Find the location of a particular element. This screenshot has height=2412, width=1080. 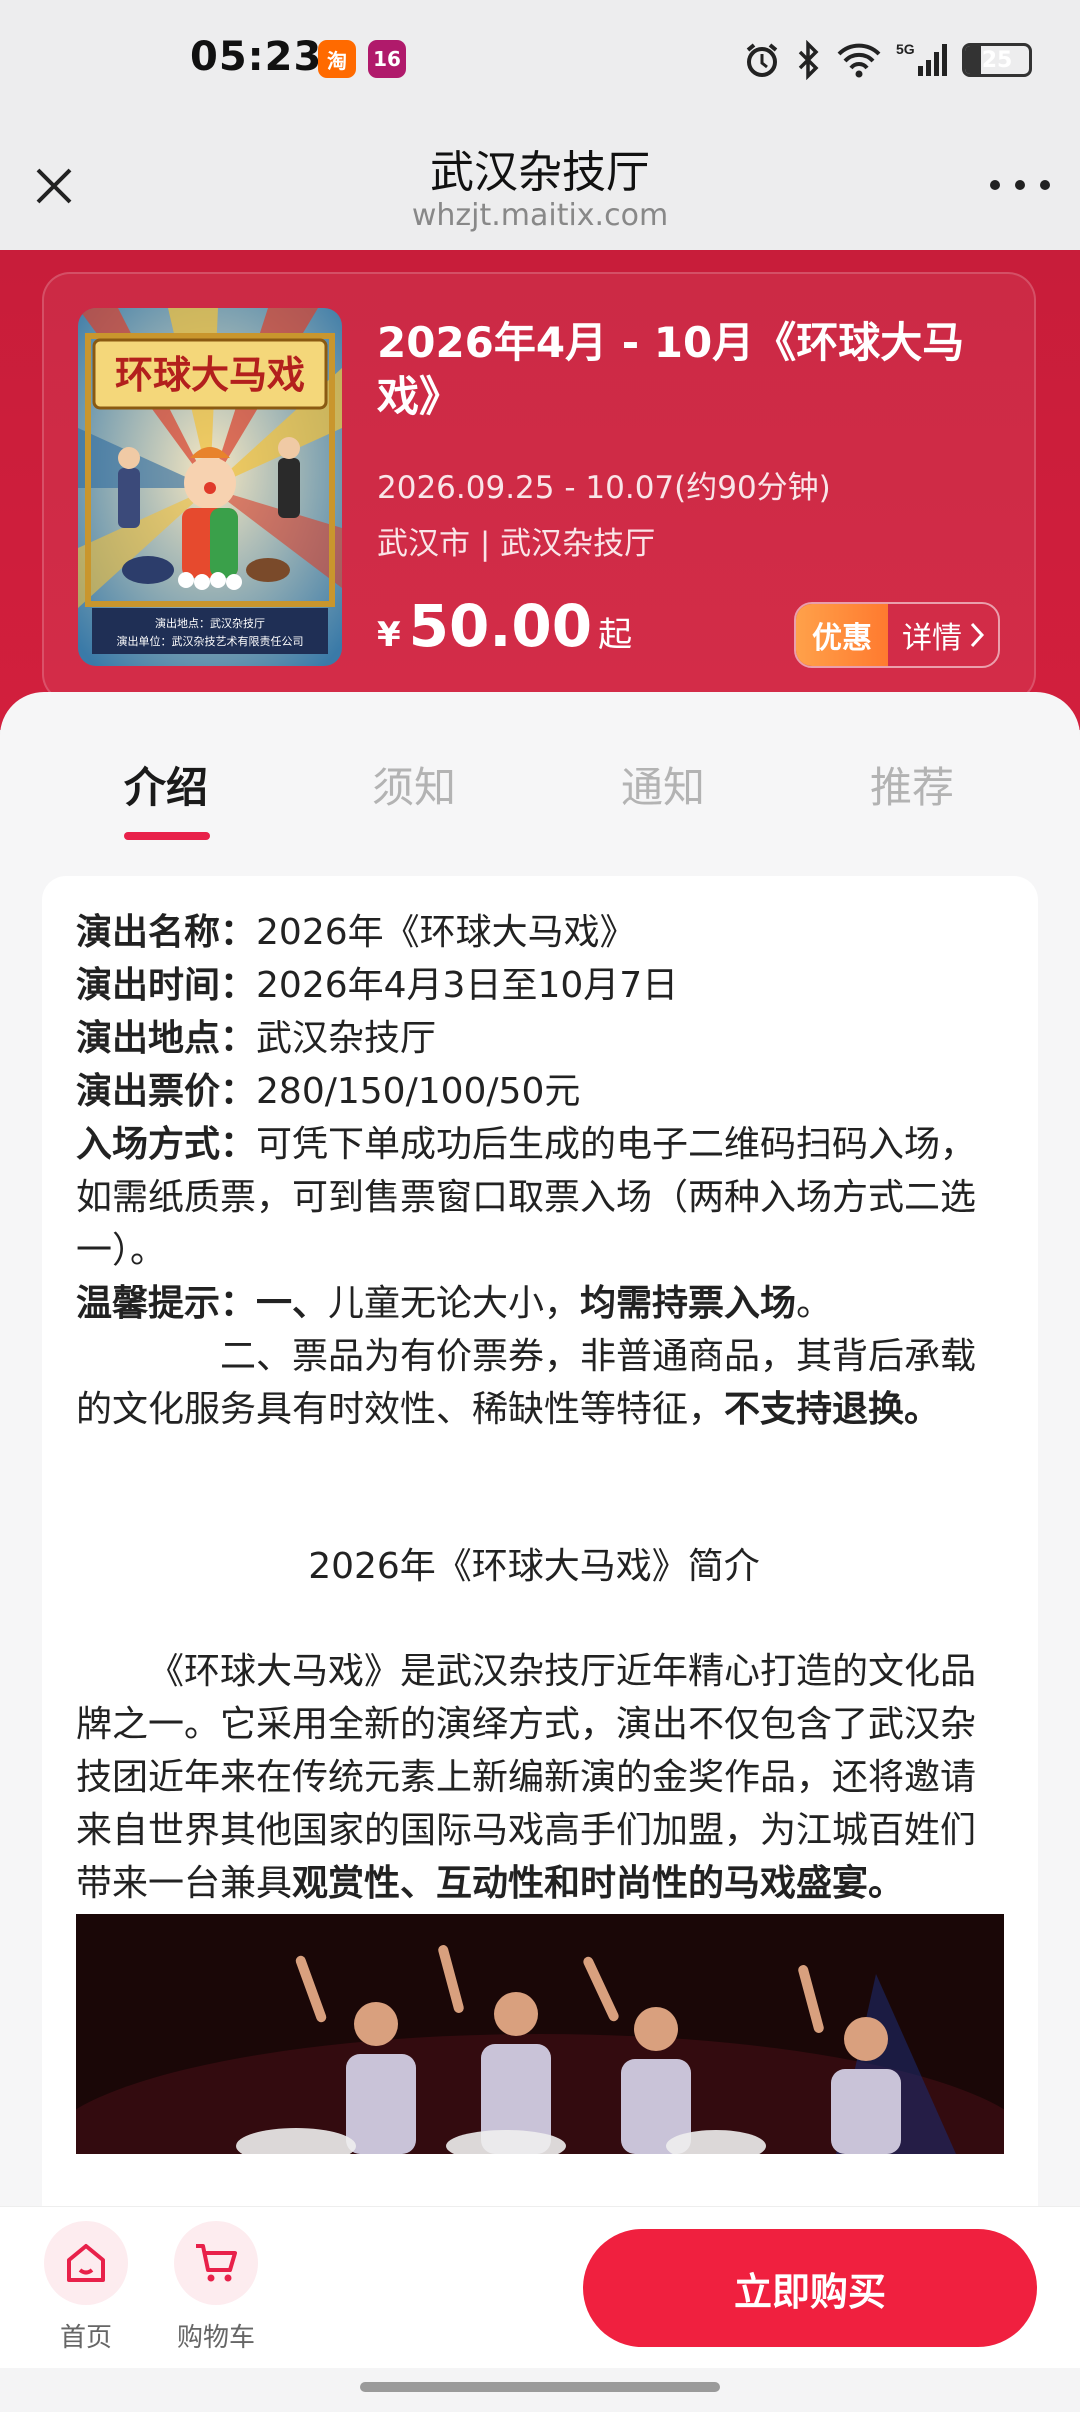

event-poster: 环球大马戏 演出地点：武汉杂技厅 演出单位：武汉杂技艺术有限责任公司 is located at coordinates (210, 487).